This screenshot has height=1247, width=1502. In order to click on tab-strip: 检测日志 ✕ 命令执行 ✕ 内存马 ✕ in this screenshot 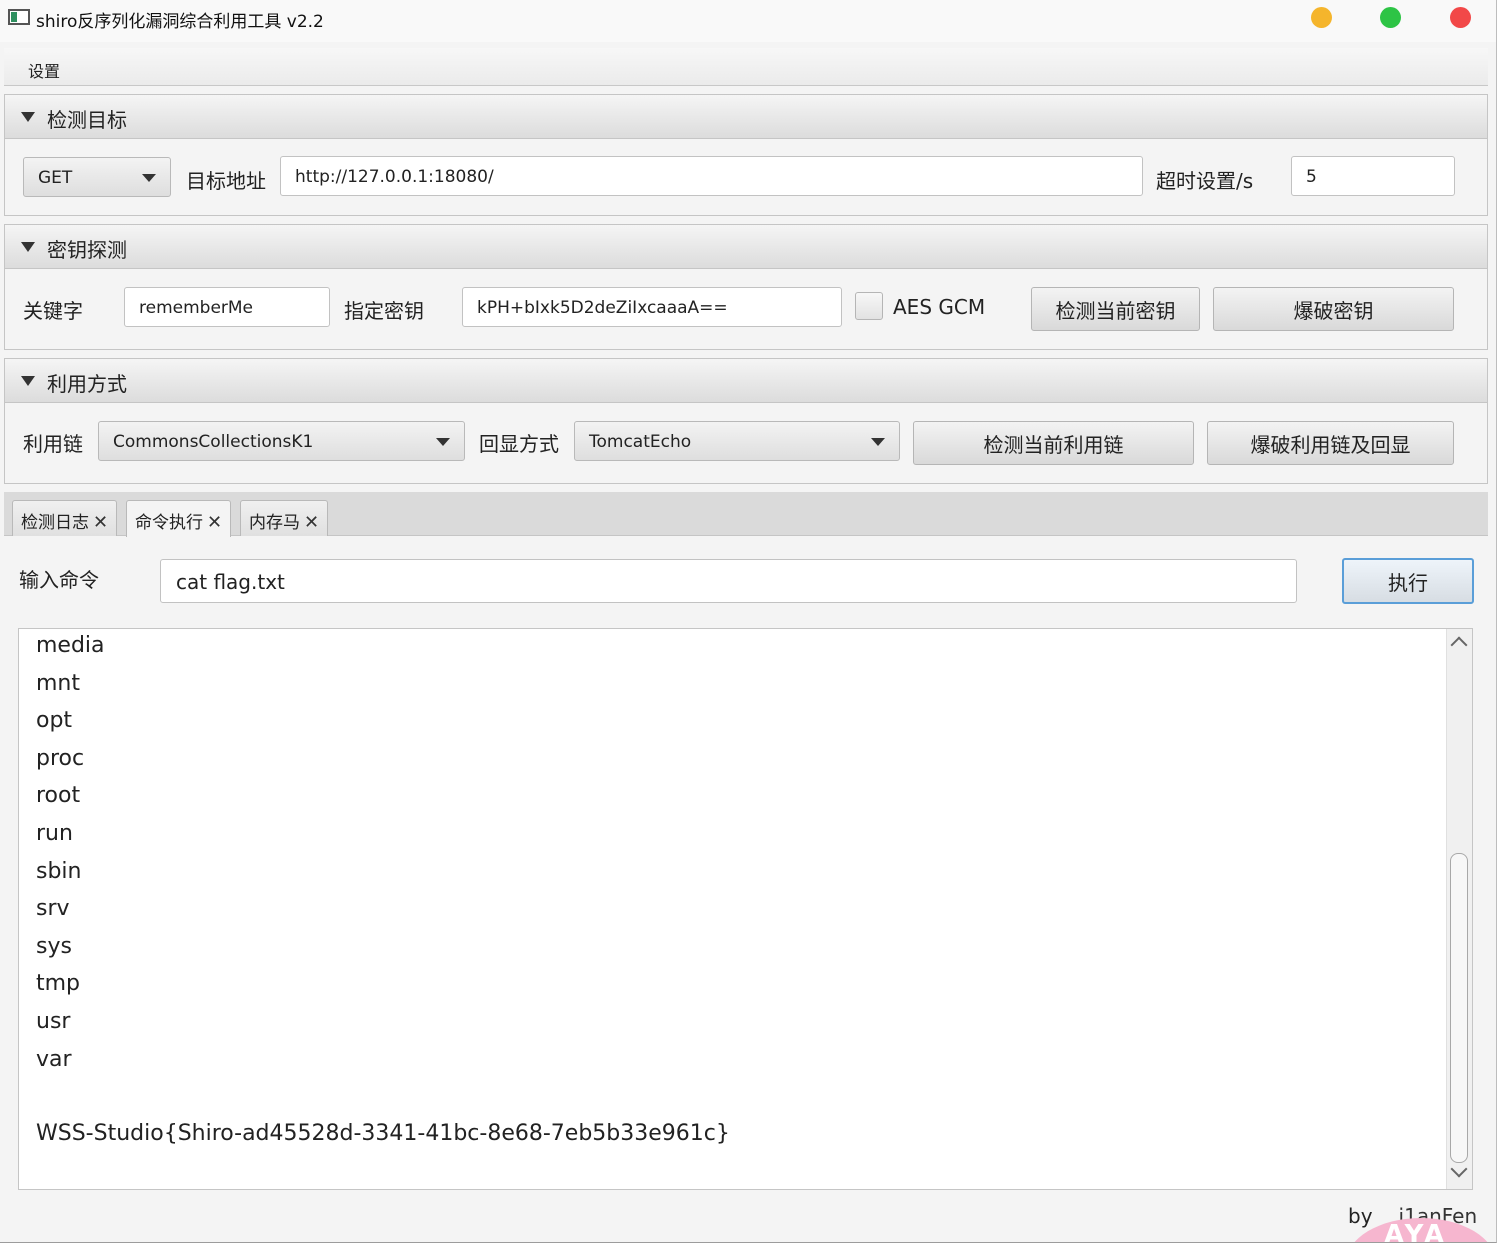, I will do `click(746, 514)`.